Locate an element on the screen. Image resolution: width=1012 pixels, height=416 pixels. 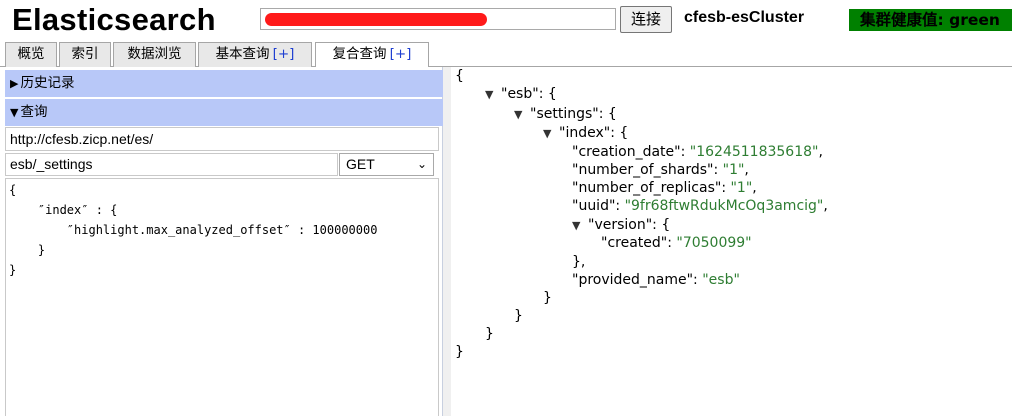
json-close-version: }, is located at coordinates (579, 262).